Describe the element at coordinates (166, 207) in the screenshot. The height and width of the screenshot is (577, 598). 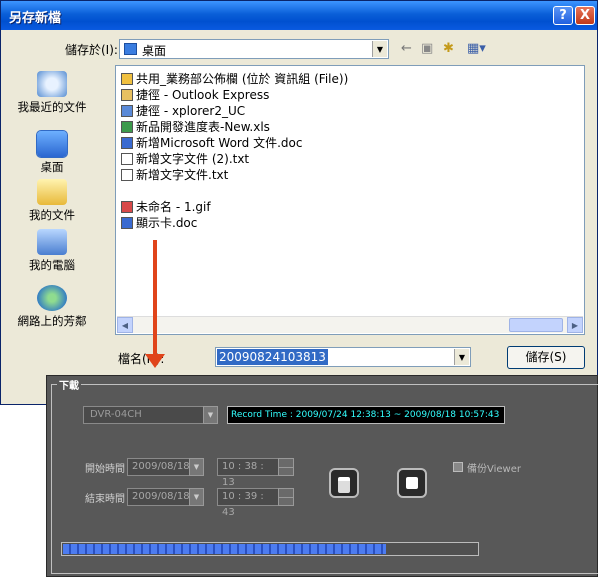
I see `list-item: 未命名 - 1.gif` at that location.